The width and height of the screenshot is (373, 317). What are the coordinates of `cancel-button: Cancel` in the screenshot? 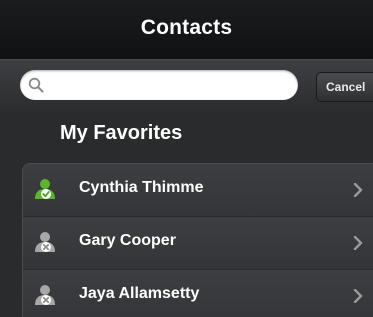 It's located at (344, 87).